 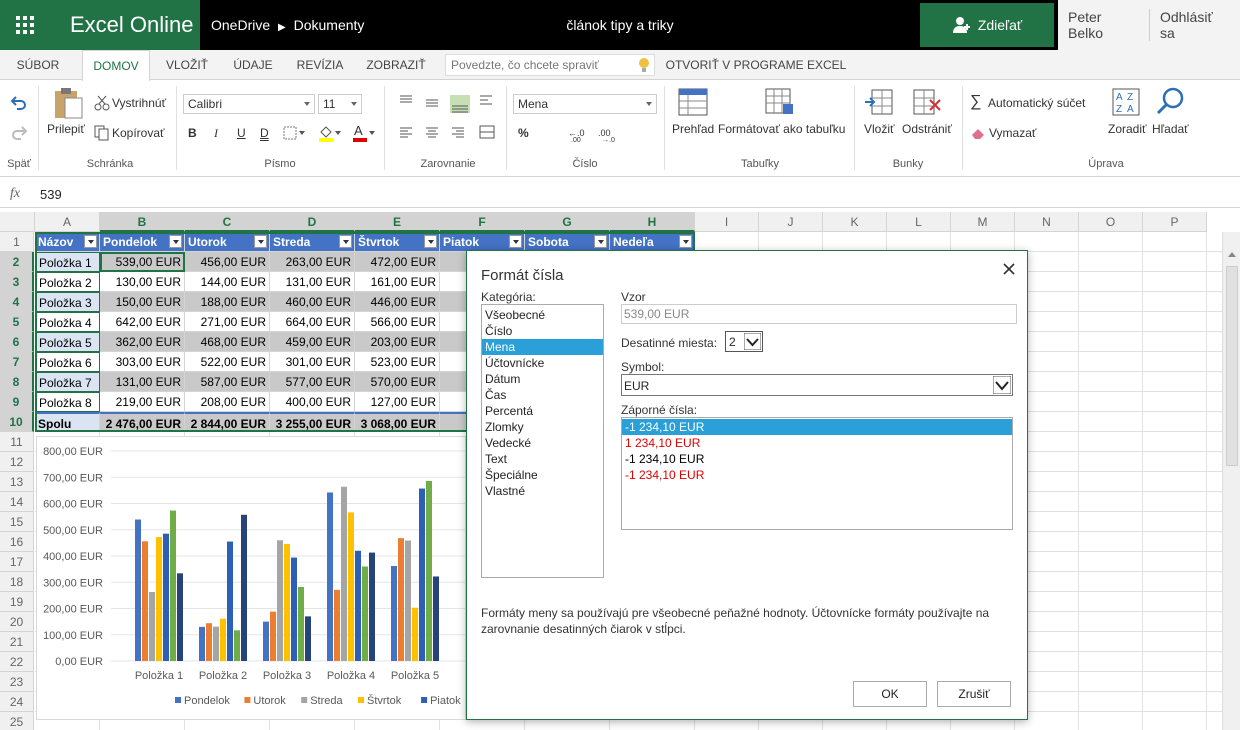 I want to click on total-cell: 2 844,00 EUR, so click(x=227, y=422).